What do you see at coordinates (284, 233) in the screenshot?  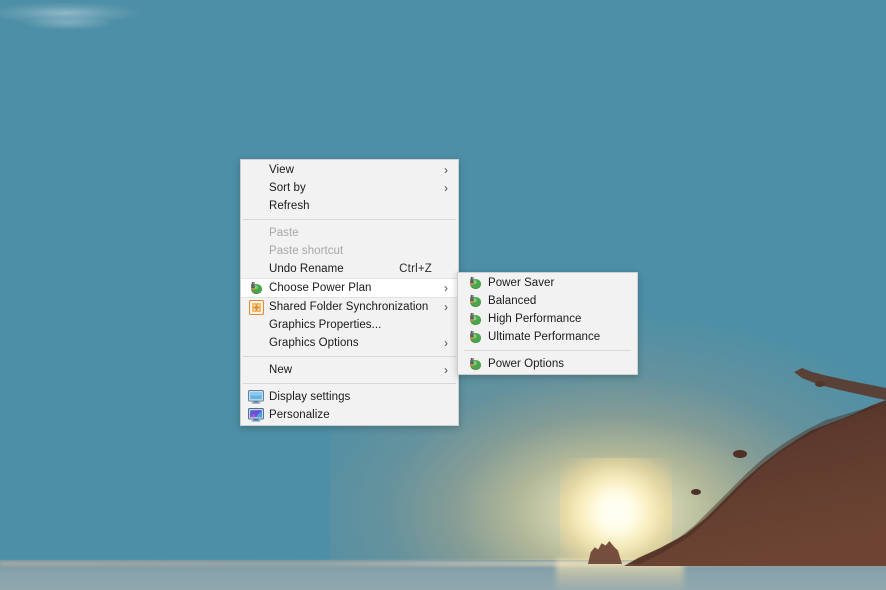 I see `menu-item-label: Paste` at bounding box center [284, 233].